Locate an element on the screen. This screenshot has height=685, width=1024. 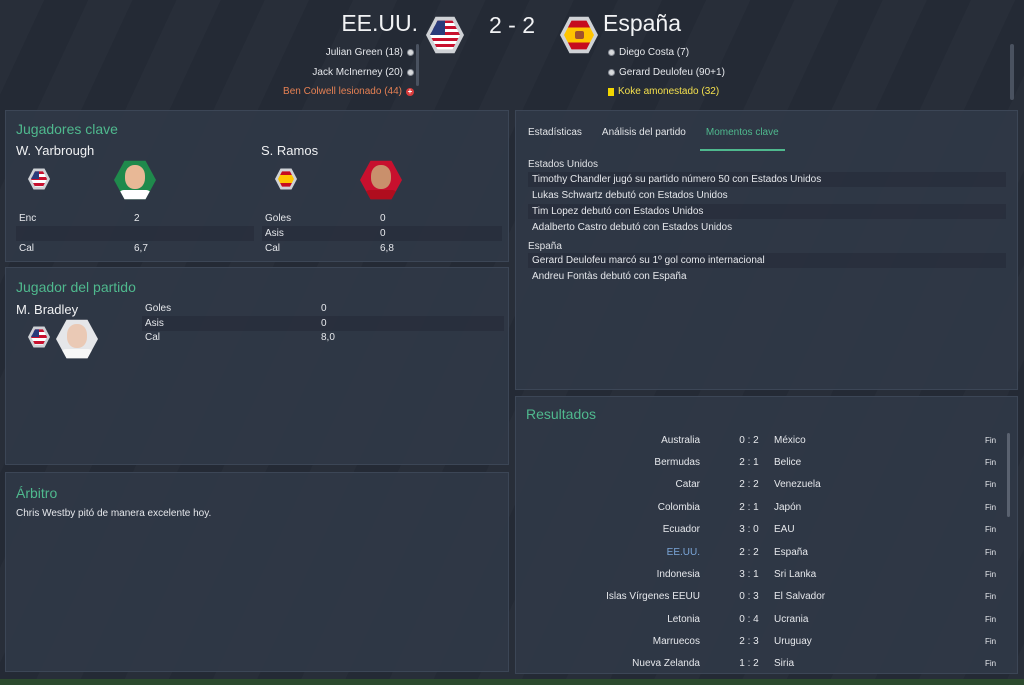
result-row: Colombia 2 : 1 Japón Fin is located at coordinates (756, 508).